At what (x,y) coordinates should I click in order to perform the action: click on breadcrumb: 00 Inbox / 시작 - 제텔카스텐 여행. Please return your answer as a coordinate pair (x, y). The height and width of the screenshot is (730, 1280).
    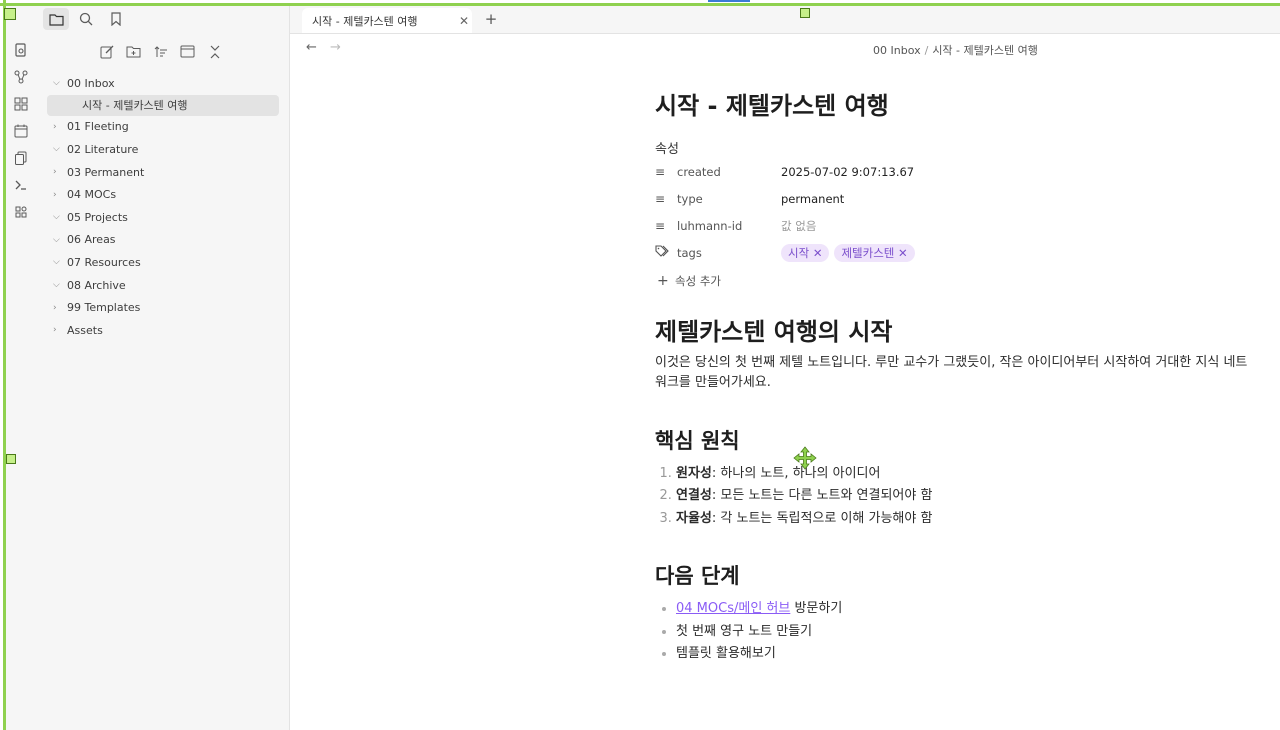
    Looking at the image, I should click on (955, 50).